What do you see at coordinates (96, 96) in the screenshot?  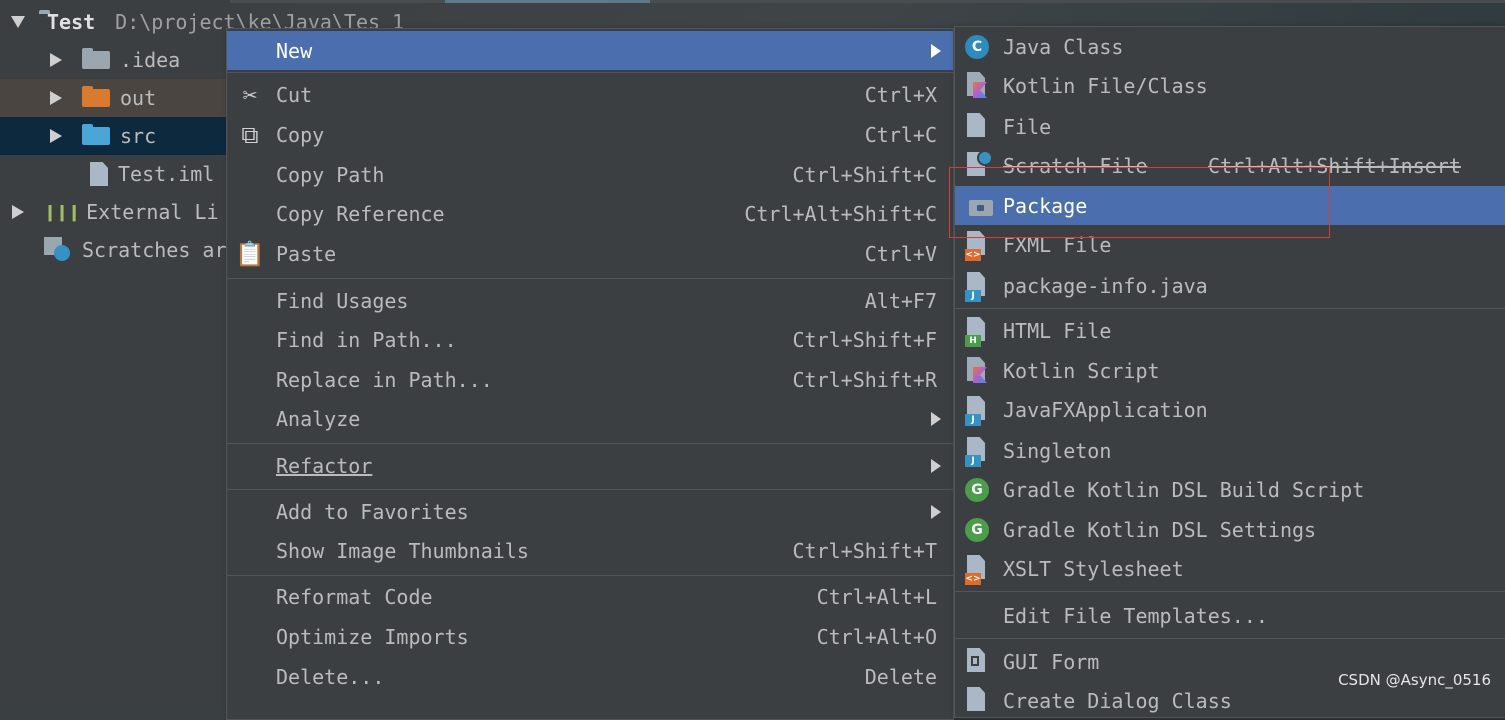 I see `excluded-folder-icon` at bounding box center [96, 96].